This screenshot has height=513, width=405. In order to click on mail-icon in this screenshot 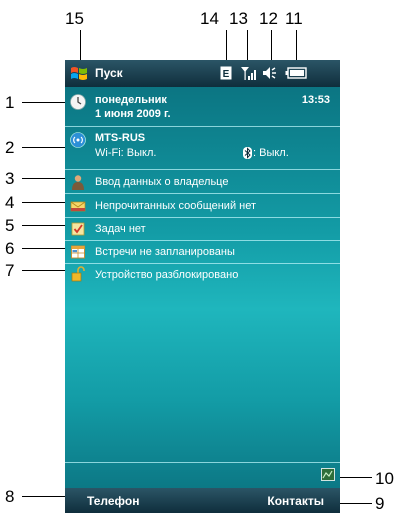, I will do `click(78, 206)`.